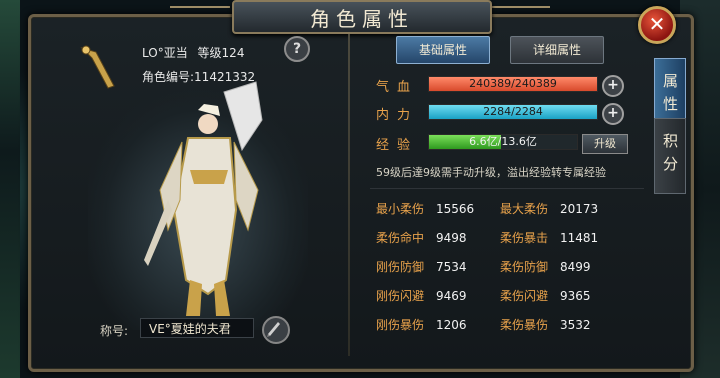 This screenshot has height=378, width=720. I want to click on tab-detailed-attributes: 详细属性, so click(557, 50).